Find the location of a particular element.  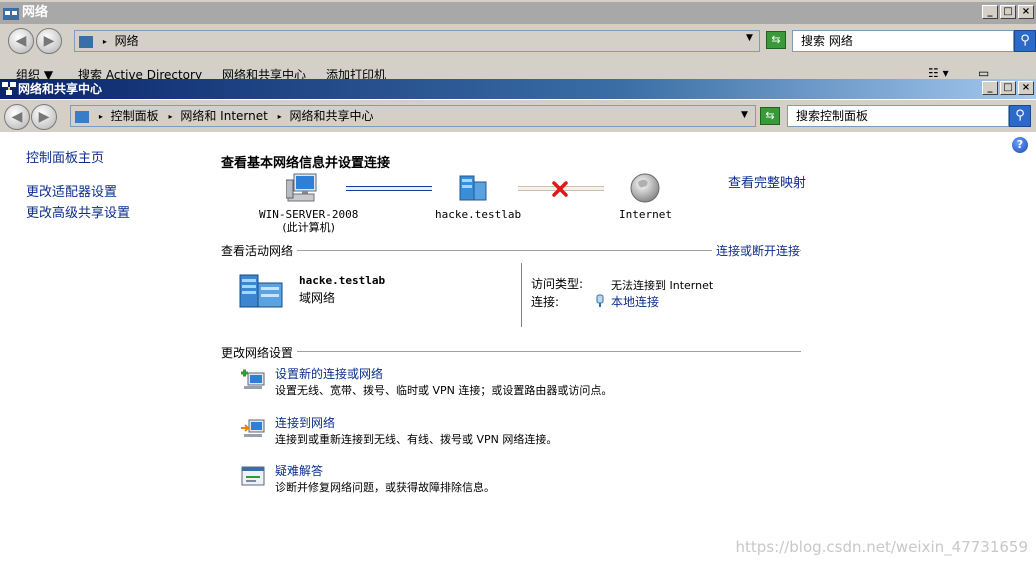

sidebar-item-control-panel-home: 控制面板主页 is located at coordinates (65, 156).